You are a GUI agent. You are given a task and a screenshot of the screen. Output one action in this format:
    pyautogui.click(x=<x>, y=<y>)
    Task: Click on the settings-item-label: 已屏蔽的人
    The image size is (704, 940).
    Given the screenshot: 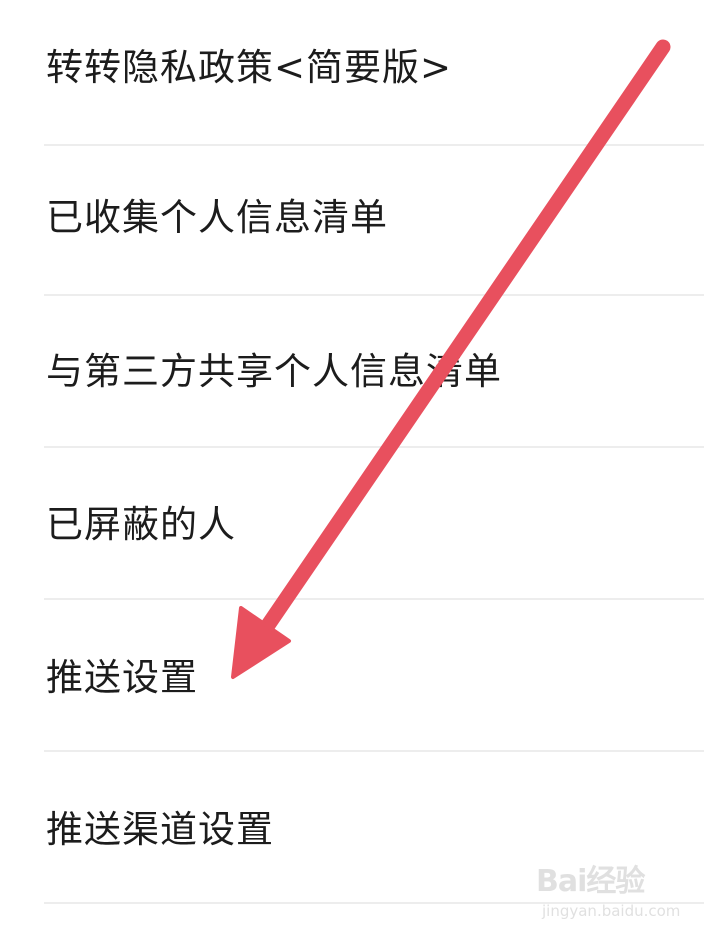 What is the action you would take?
    pyautogui.click(x=141, y=524)
    